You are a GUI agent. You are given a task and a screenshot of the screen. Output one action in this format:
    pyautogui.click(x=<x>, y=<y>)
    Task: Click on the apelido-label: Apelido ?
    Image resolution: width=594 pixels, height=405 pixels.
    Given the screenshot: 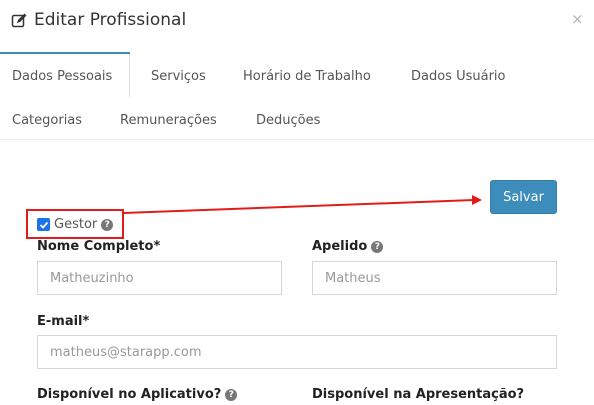 What is the action you would take?
    pyautogui.click(x=348, y=246)
    